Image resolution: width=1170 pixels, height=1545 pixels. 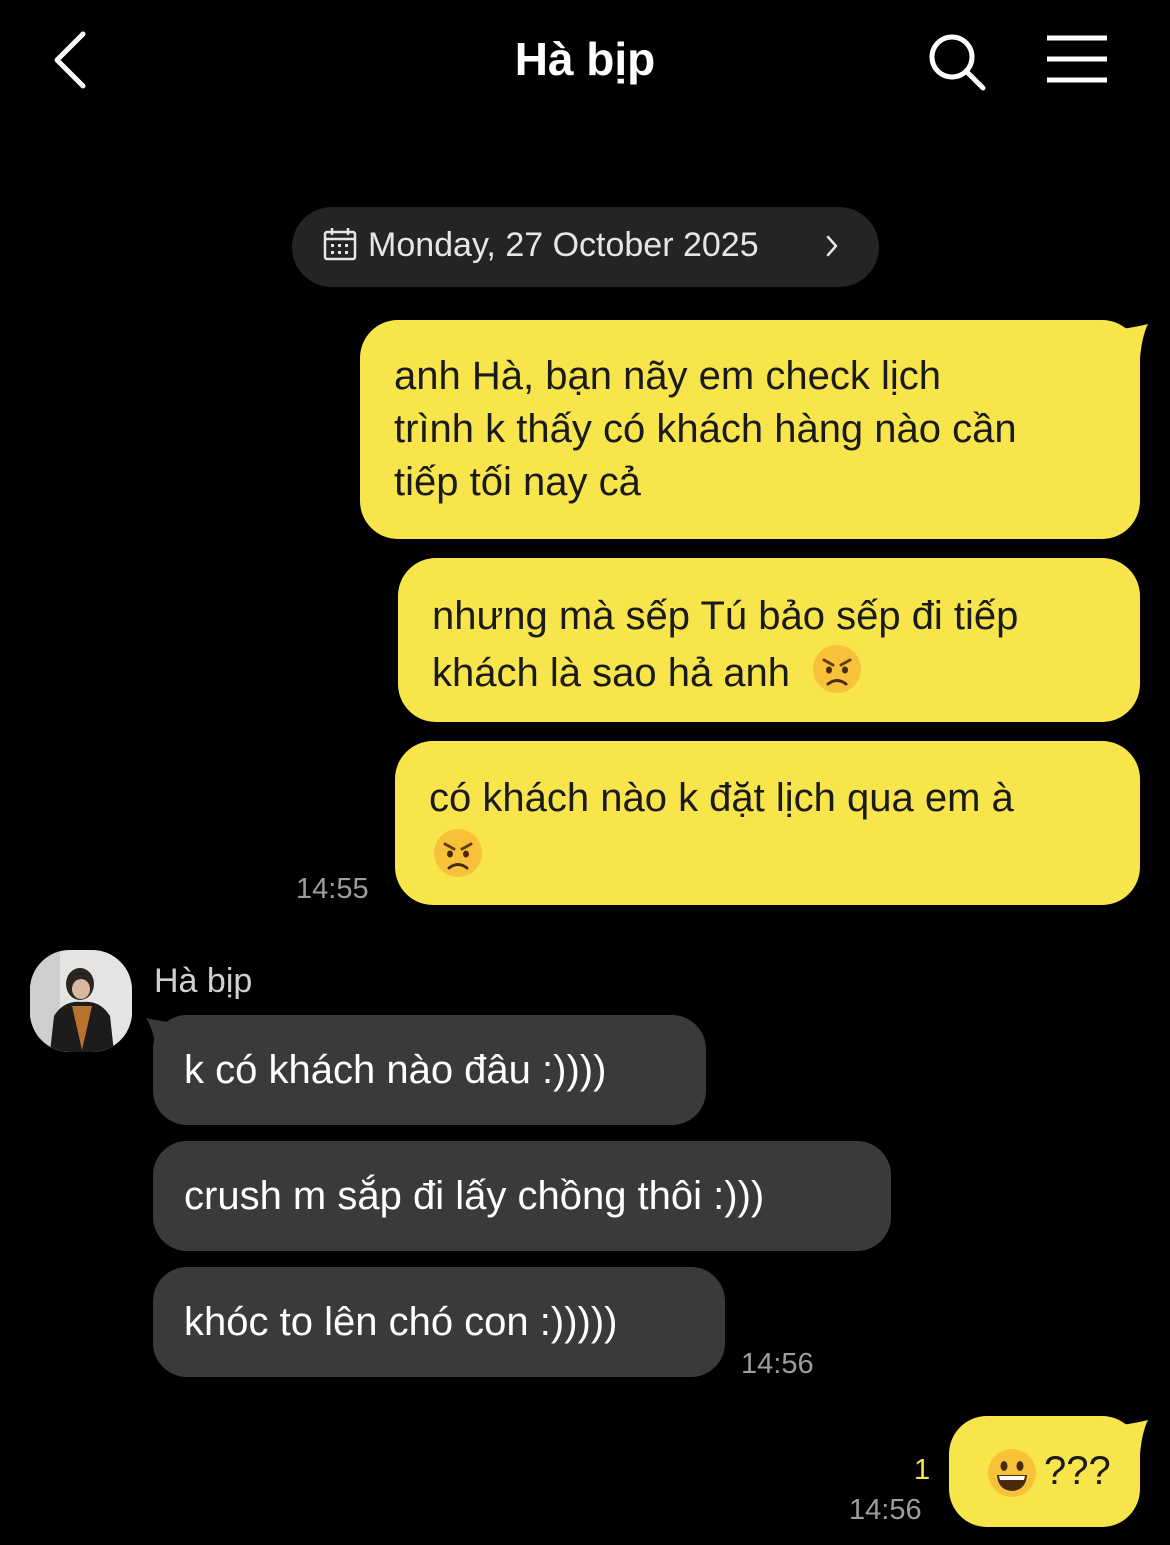 I want to click on avatar-image, so click(x=81, y=1001).